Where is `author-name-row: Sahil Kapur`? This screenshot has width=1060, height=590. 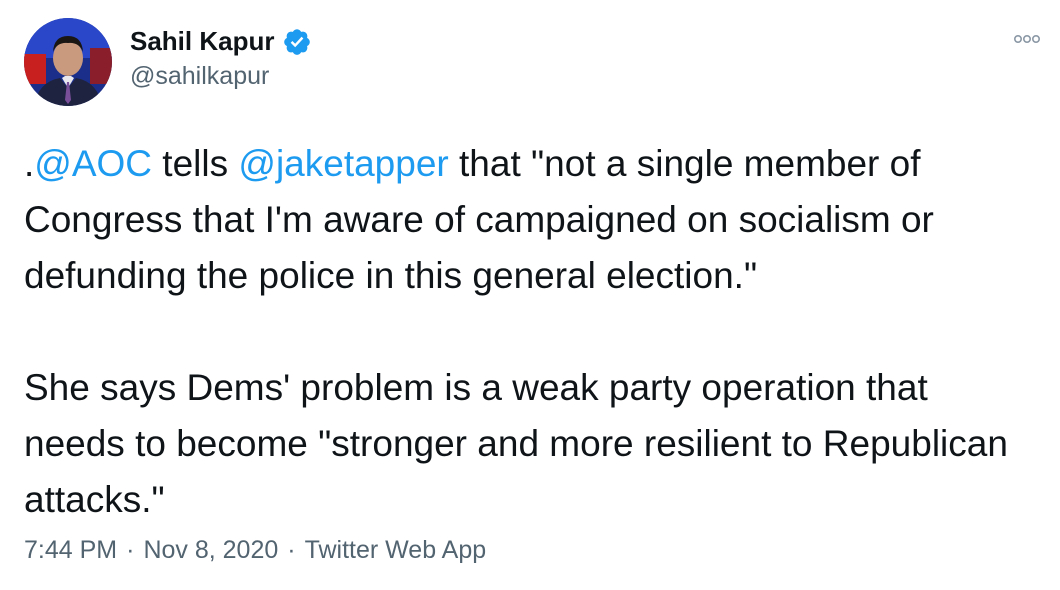
author-name-row: Sahil Kapur is located at coordinates (221, 41).